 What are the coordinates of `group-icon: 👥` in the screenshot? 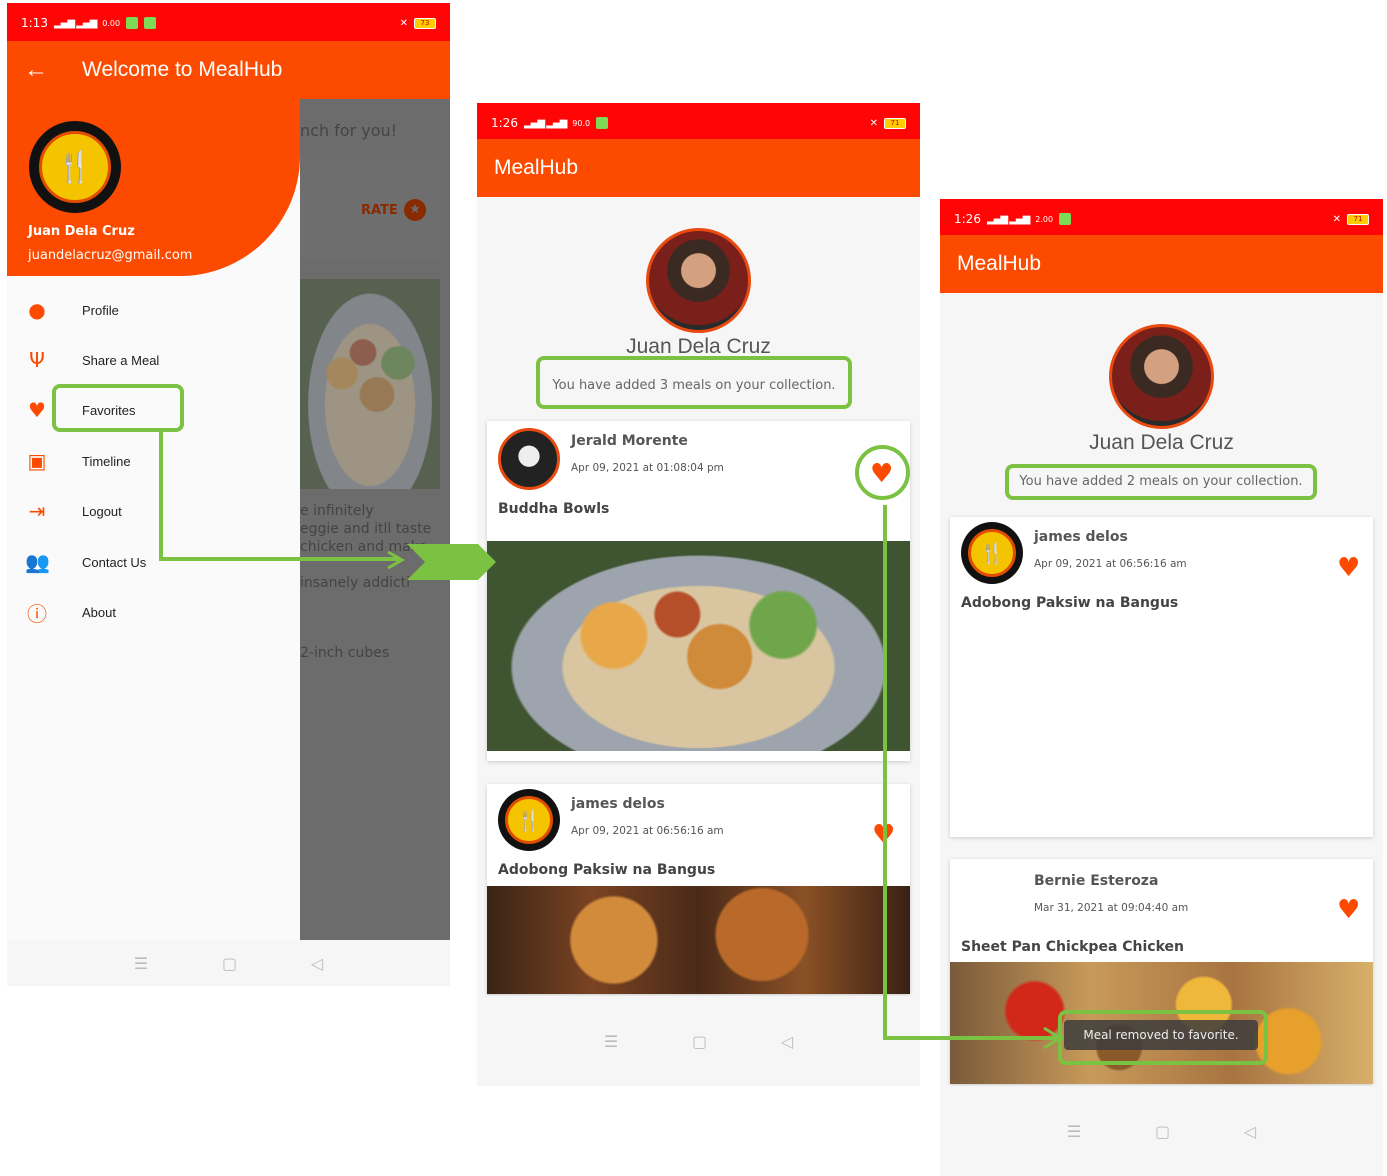 It's located at (37, 562).